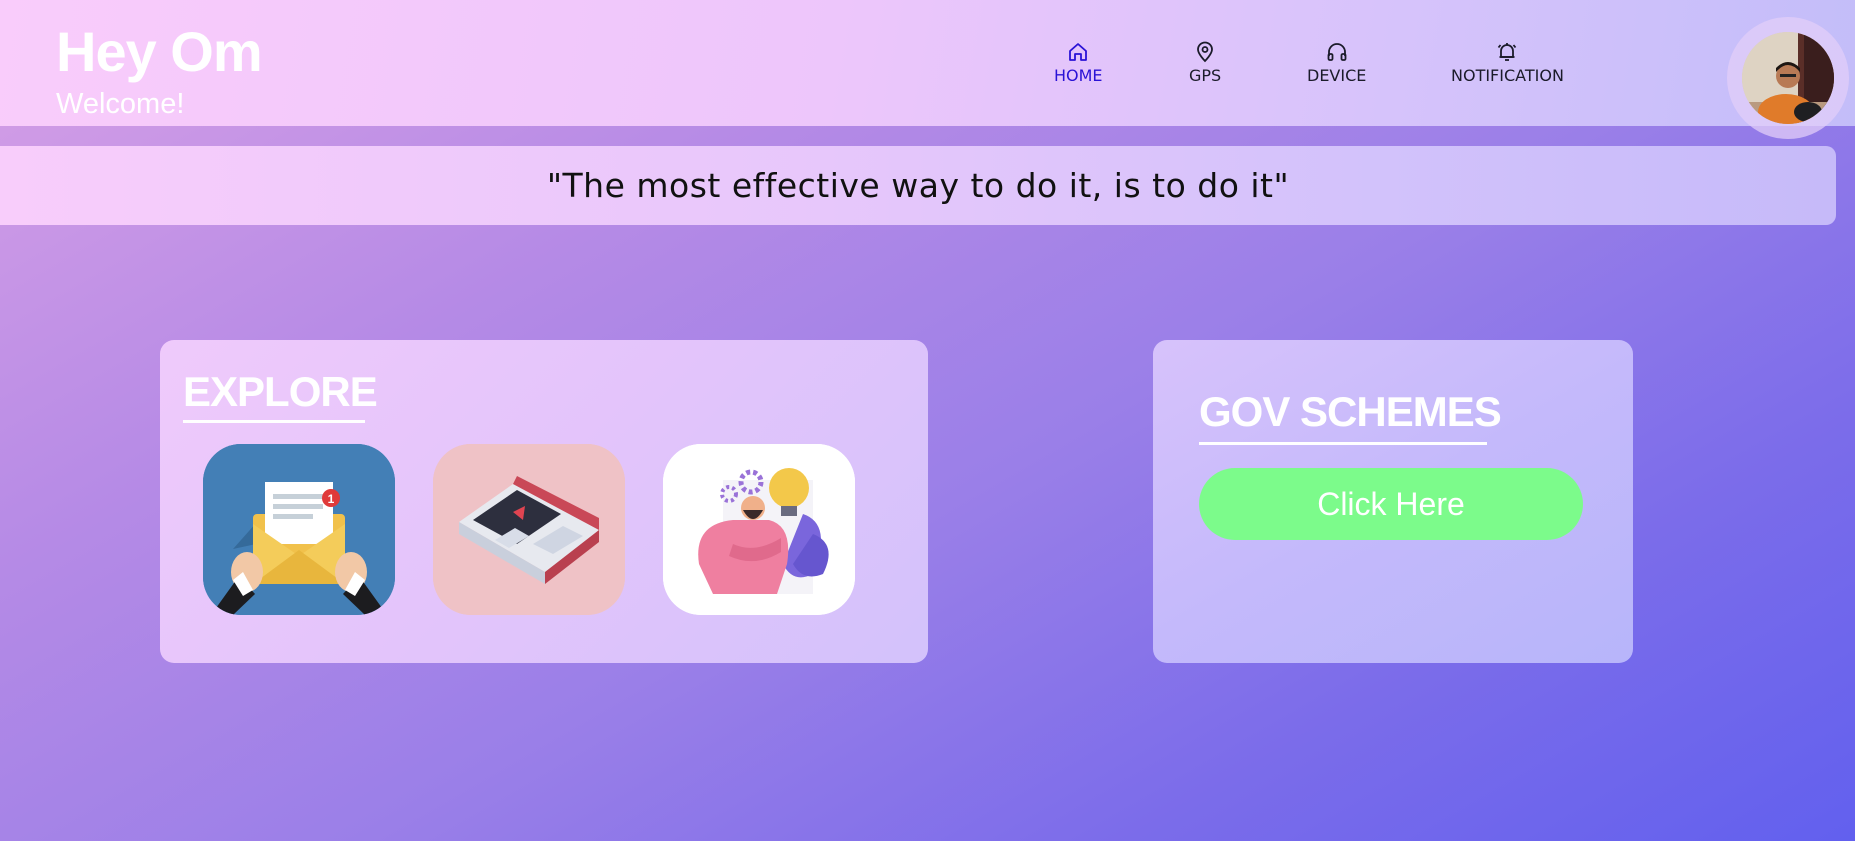 The image size is (1855, 841). What do you see at coordinates (1078, 62) in the screenshot?
I see `nav-home: HOME` at bounding box center [1078, 62].